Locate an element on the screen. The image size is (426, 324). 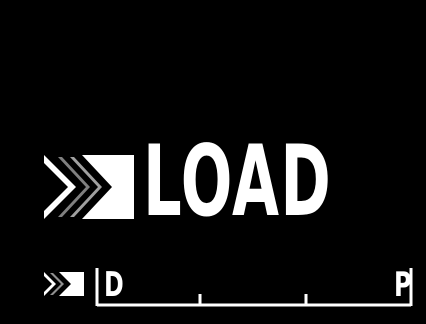
forward-load-mini-icon is located at coordinates (64, 284).